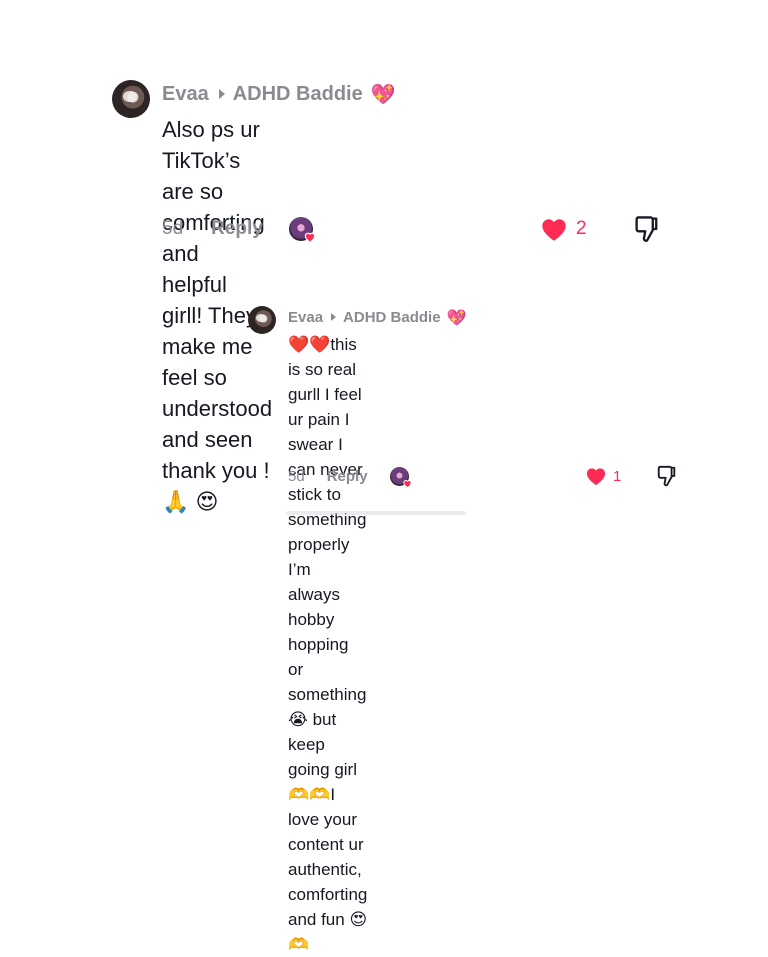 The height and width of the screenshot is (957, 768). Describe the element at coordinates (328, 907) in the screenshot. I see `comment-line: authentic, comforting and fun 😍🫶` at that location.